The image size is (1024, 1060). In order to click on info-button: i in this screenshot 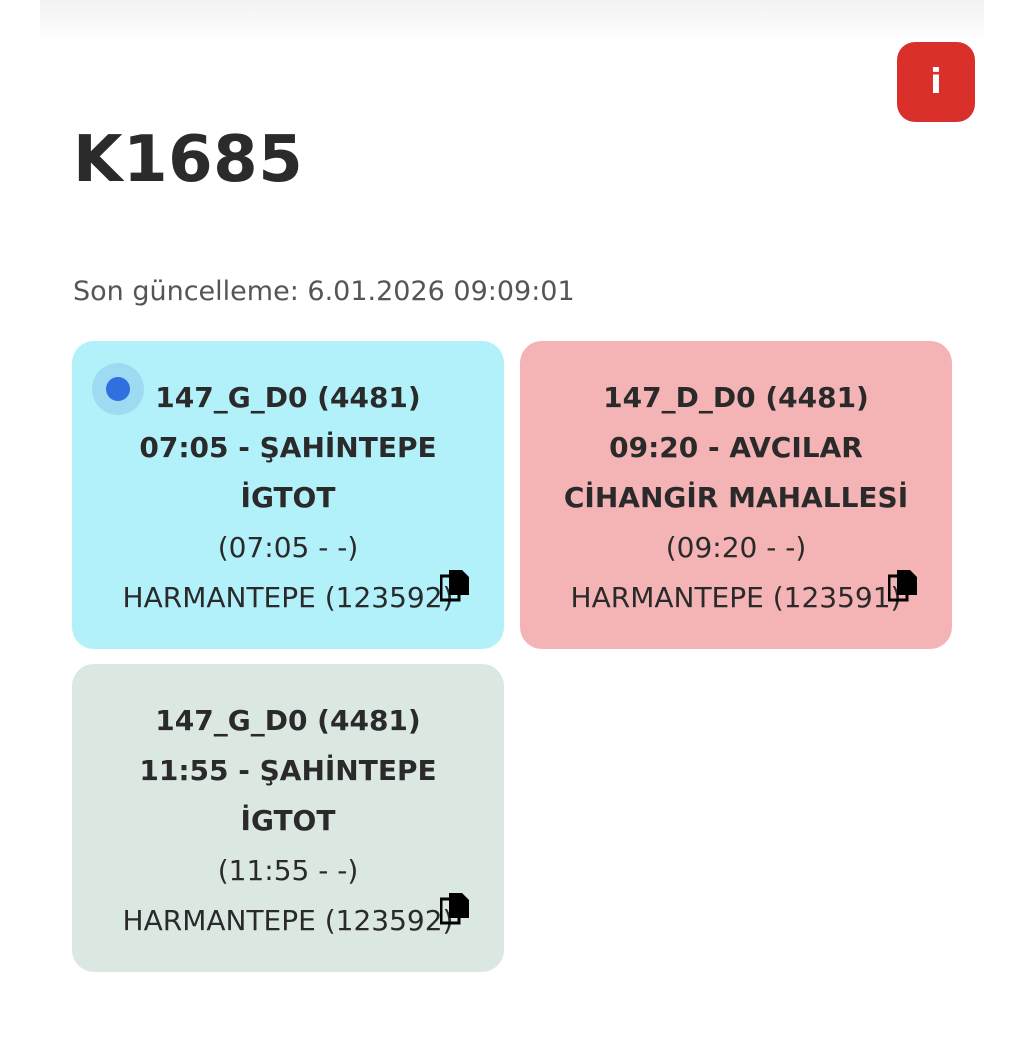, I will do `click(936, 82)`.